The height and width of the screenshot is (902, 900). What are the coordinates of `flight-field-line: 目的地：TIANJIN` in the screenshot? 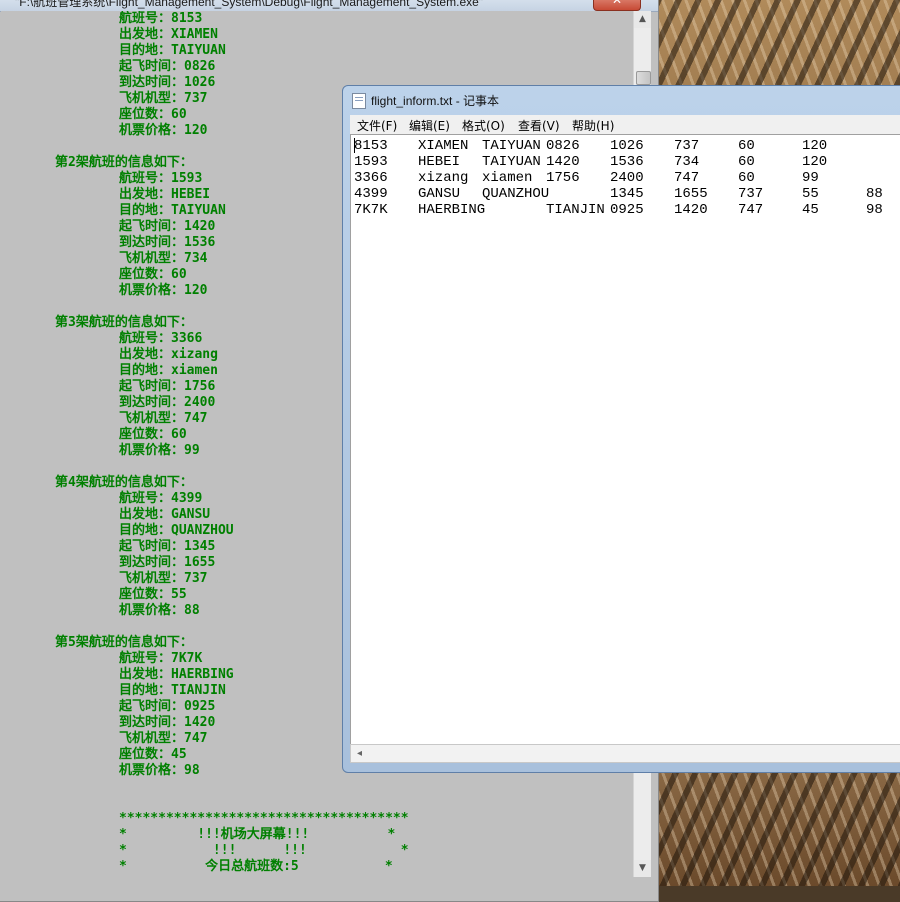 It's located at (172, 690).